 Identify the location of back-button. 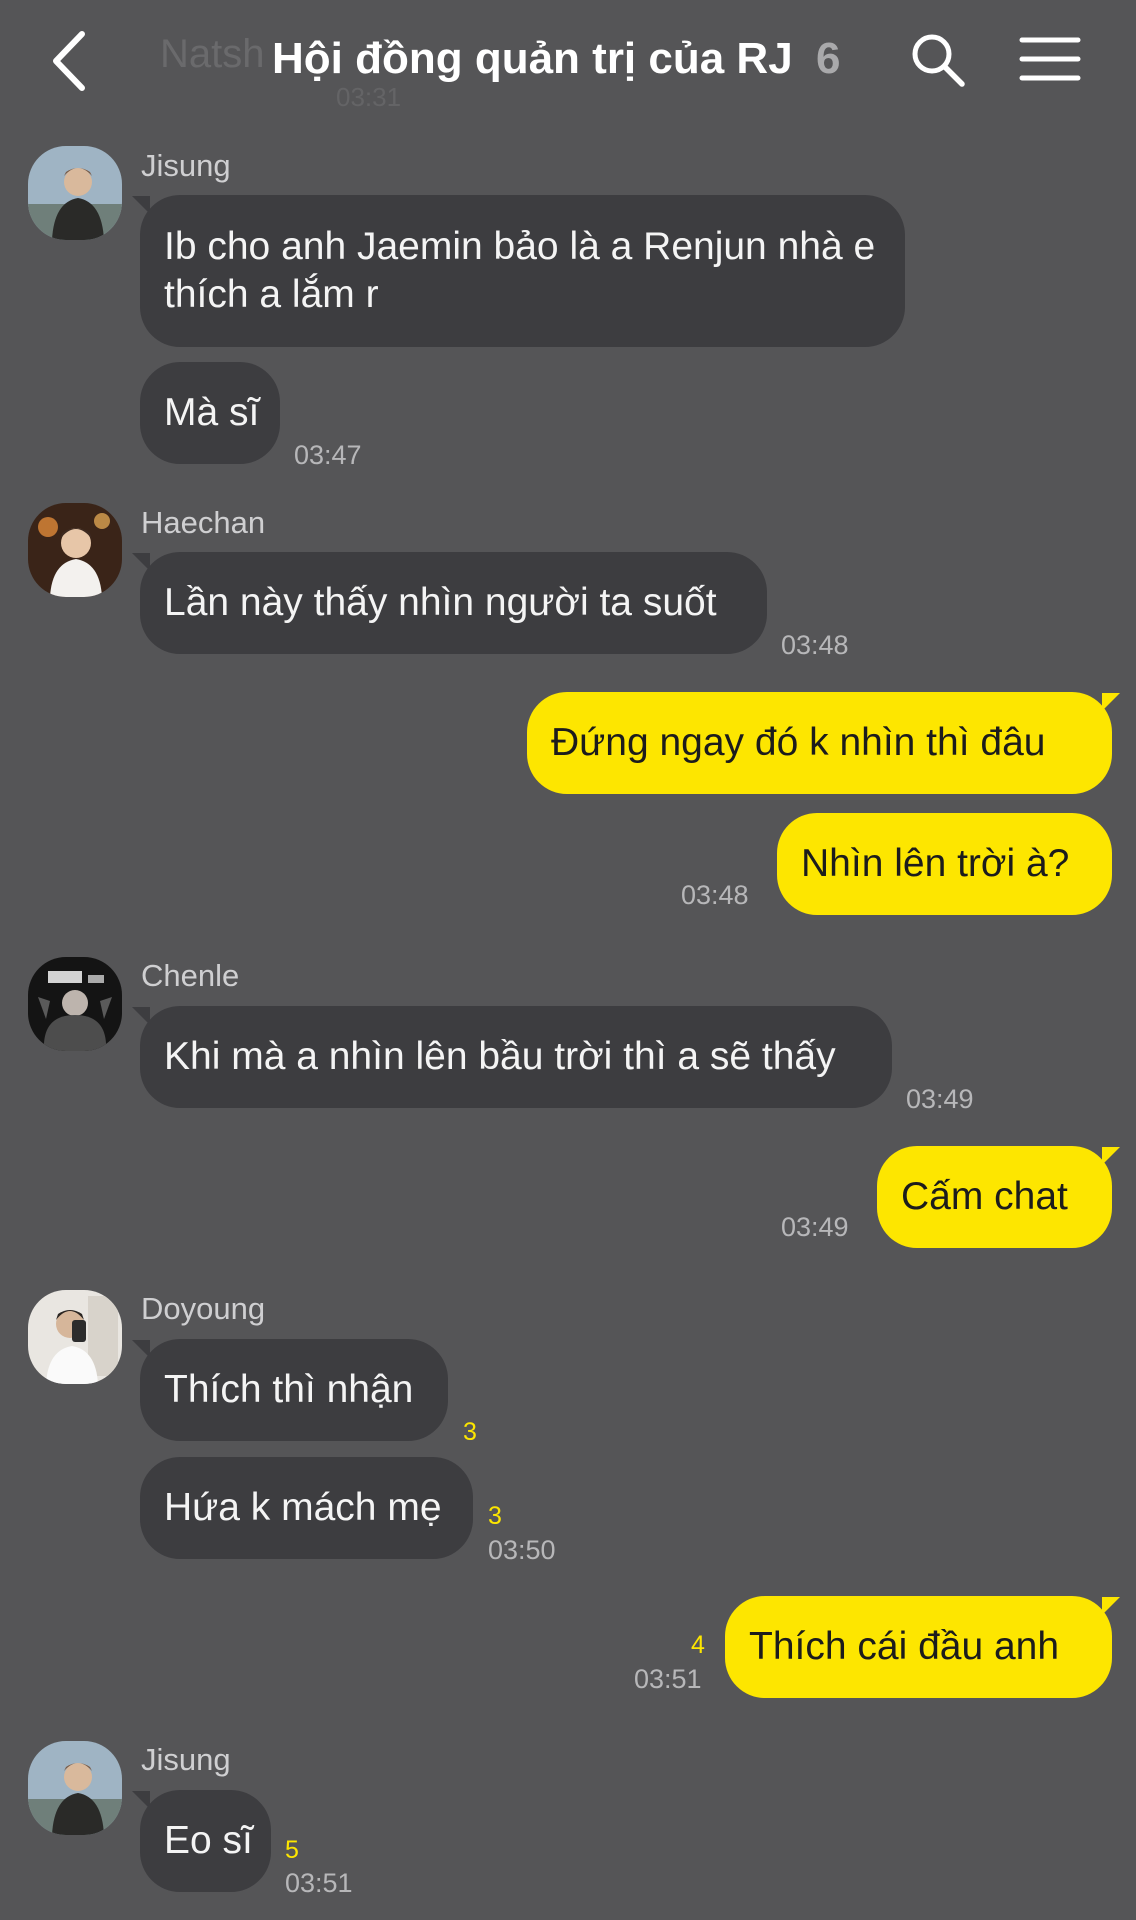
(71, 61).